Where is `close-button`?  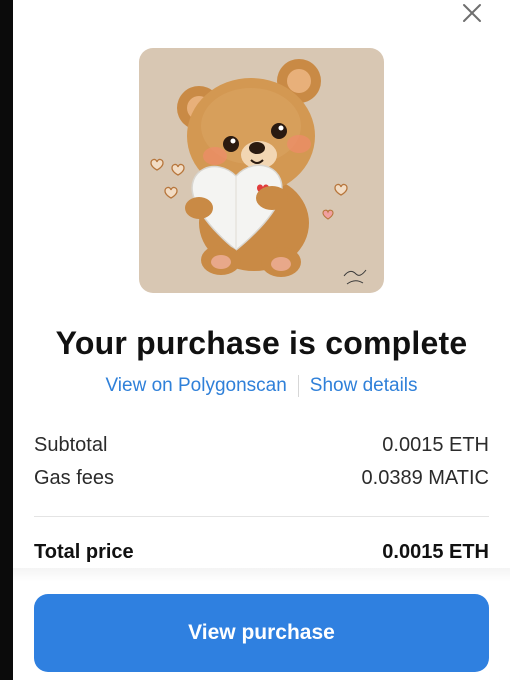 close-button is located at coordinates (472, 13).